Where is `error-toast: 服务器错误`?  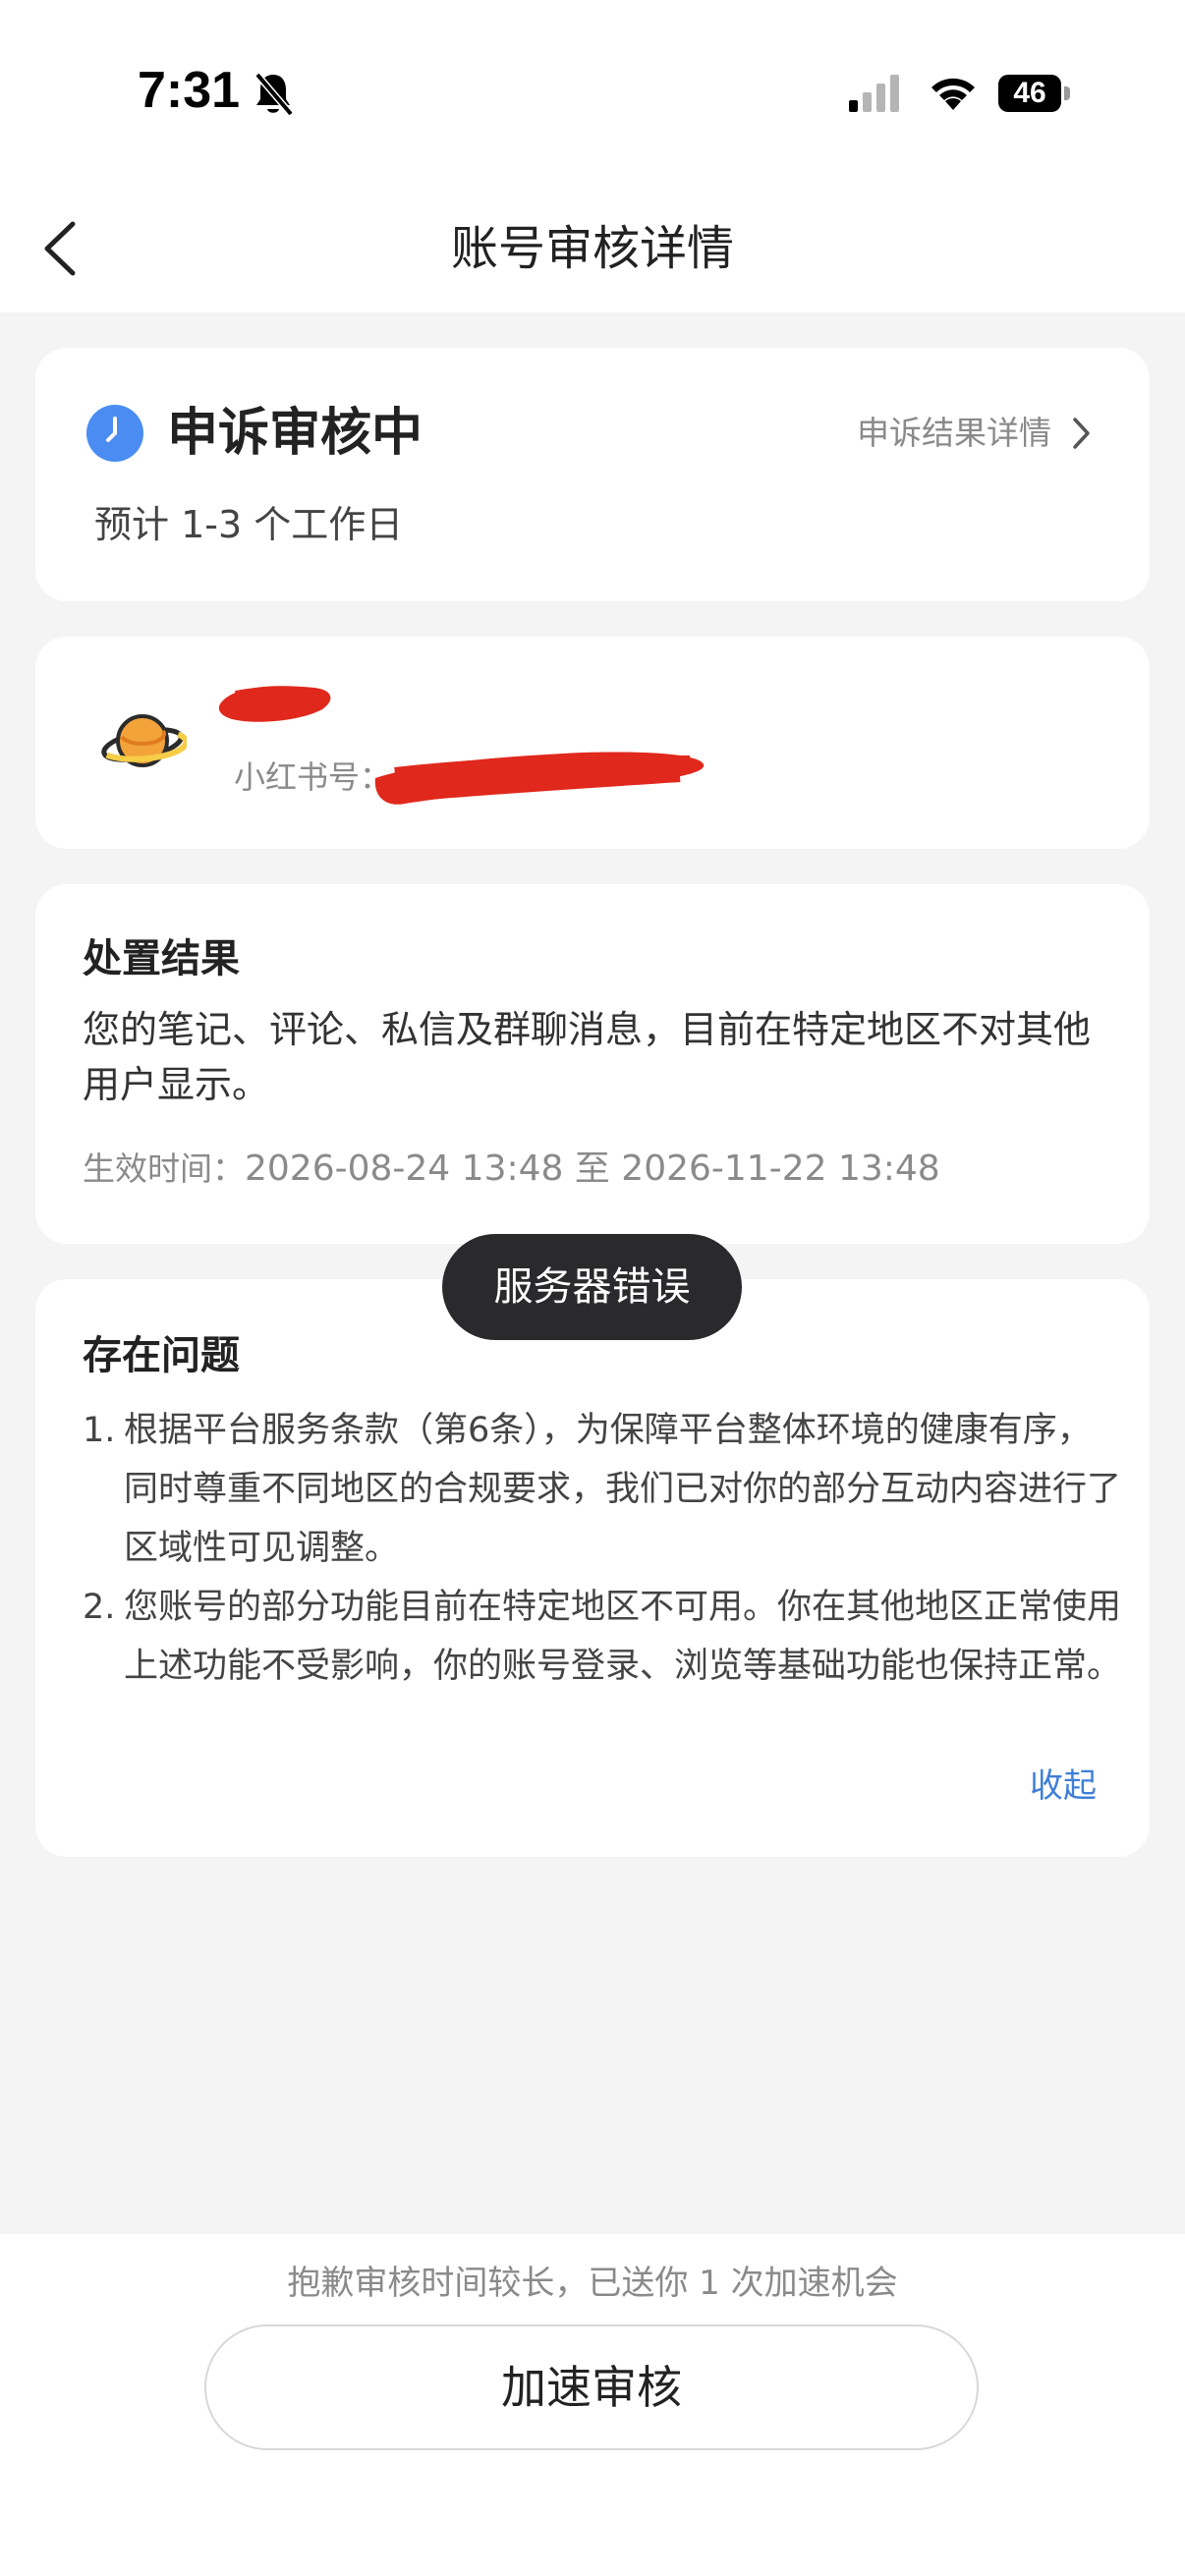 error-toast: 服务器错误 is located at coordinates (592, 1287).